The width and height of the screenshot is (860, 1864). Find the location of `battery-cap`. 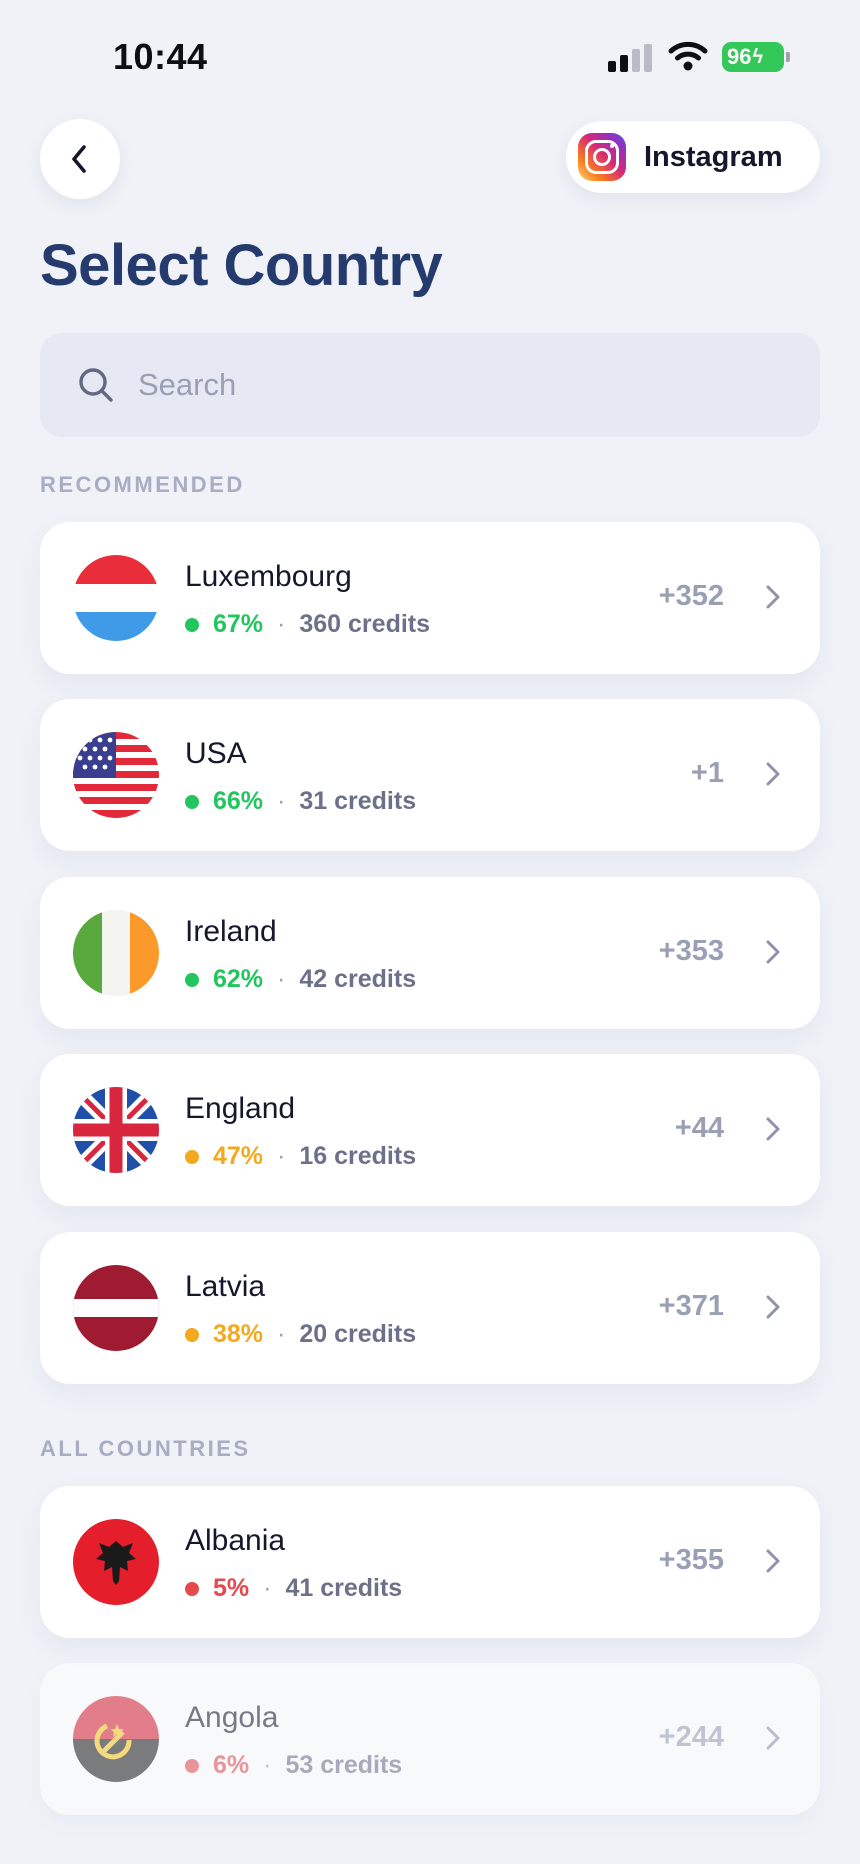

battery-cap is located at coordinates (788, 57).